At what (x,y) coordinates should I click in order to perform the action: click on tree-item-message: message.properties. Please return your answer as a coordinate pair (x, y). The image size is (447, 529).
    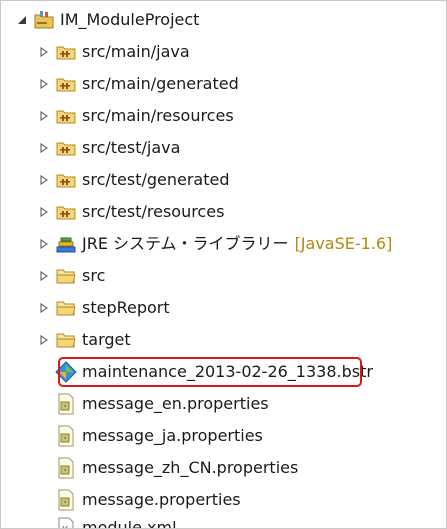
    Looking at the image, I should click on (148, 500).